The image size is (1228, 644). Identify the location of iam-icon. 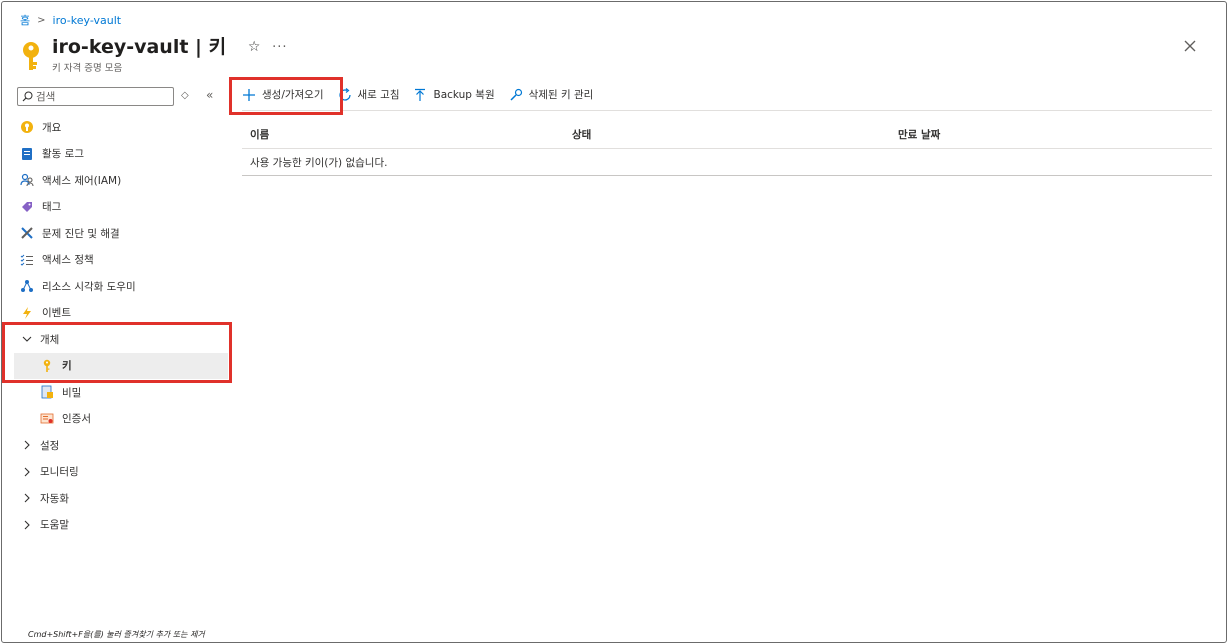
(27, 180).